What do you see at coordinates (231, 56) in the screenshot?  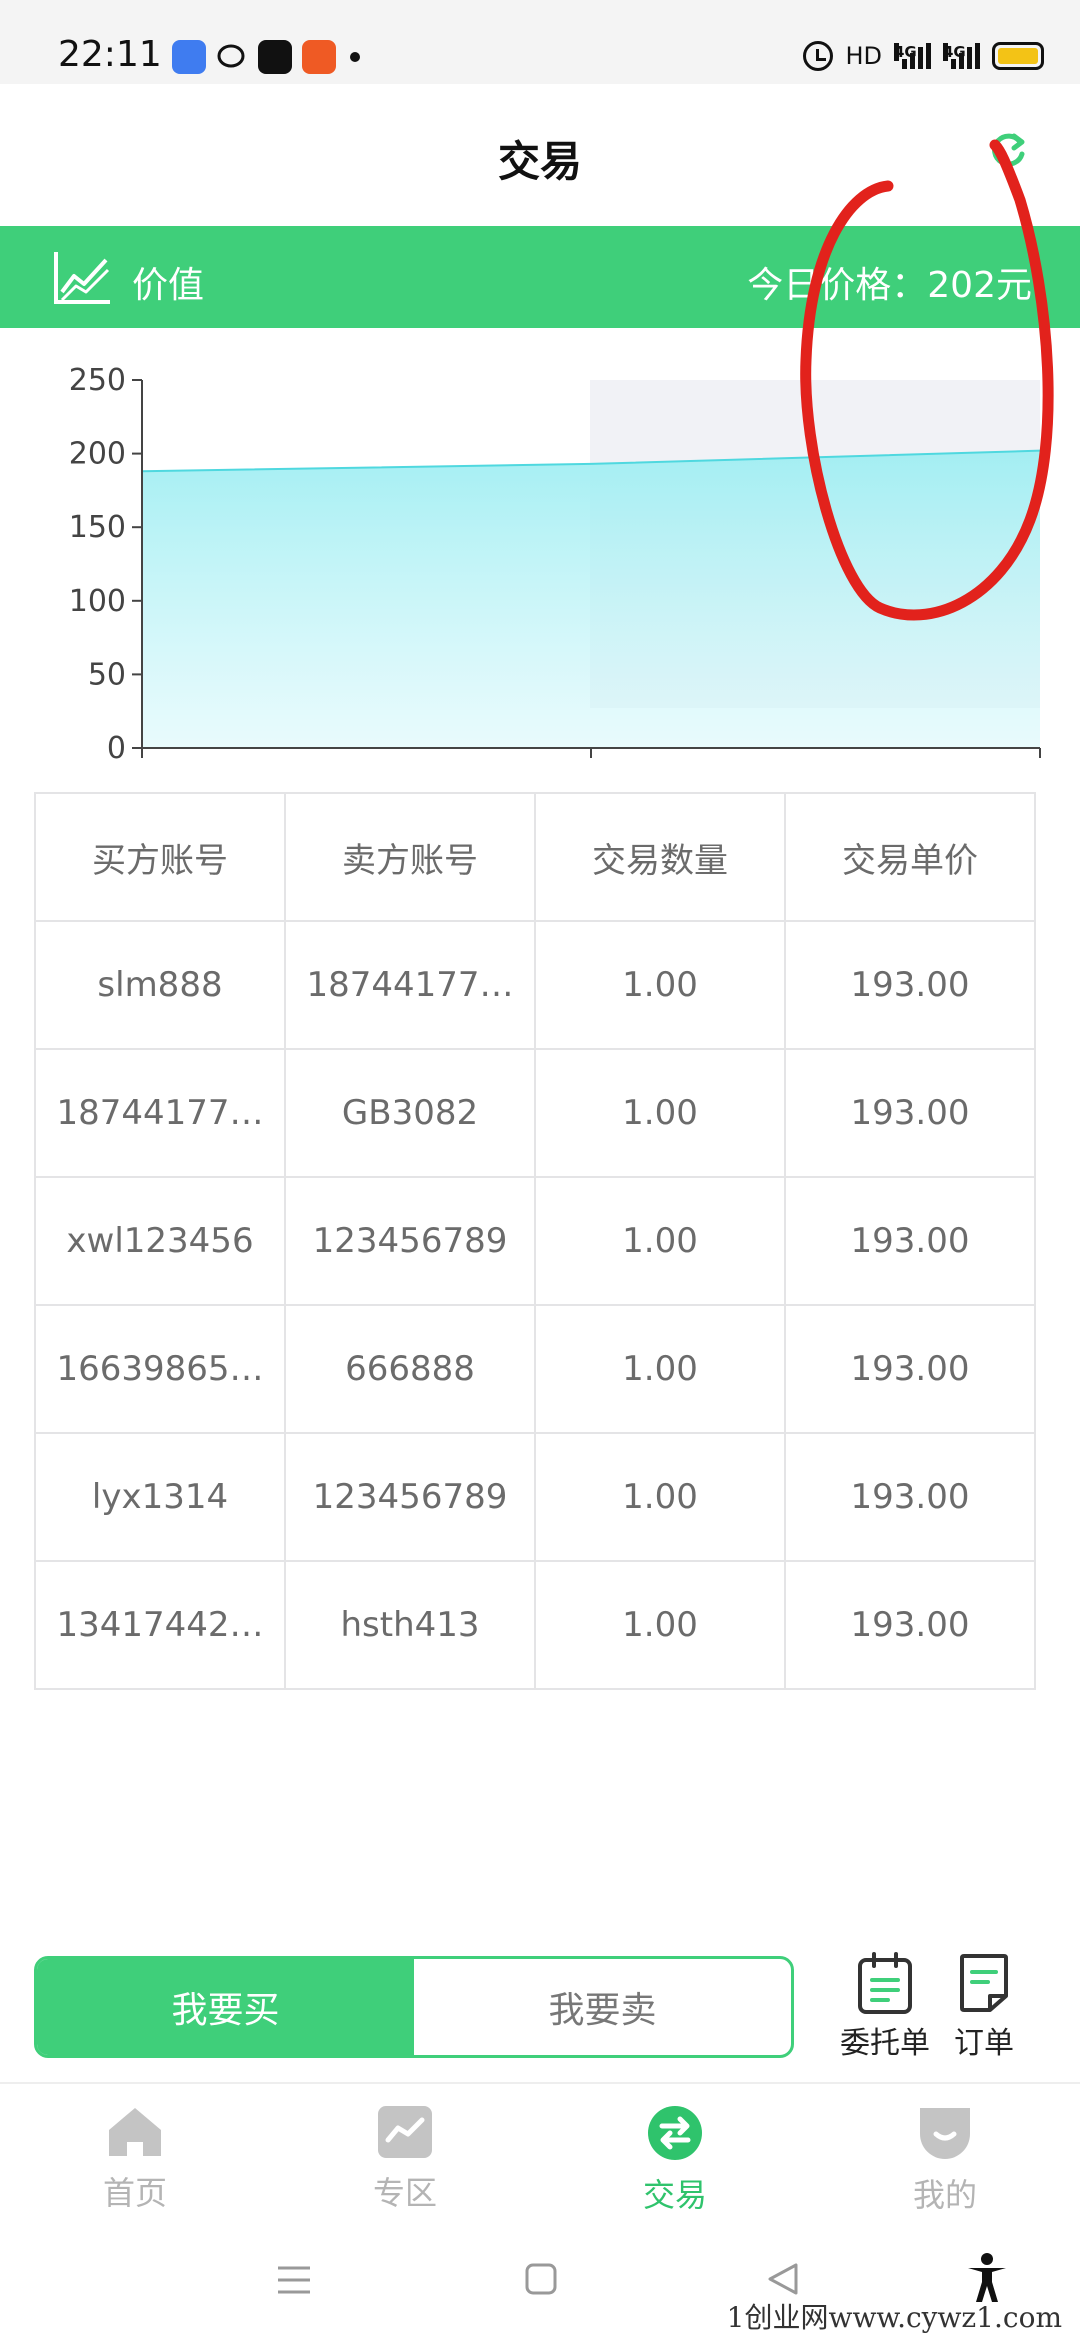 I see `chat-bubble-icon` at bounding box center [231, 56].